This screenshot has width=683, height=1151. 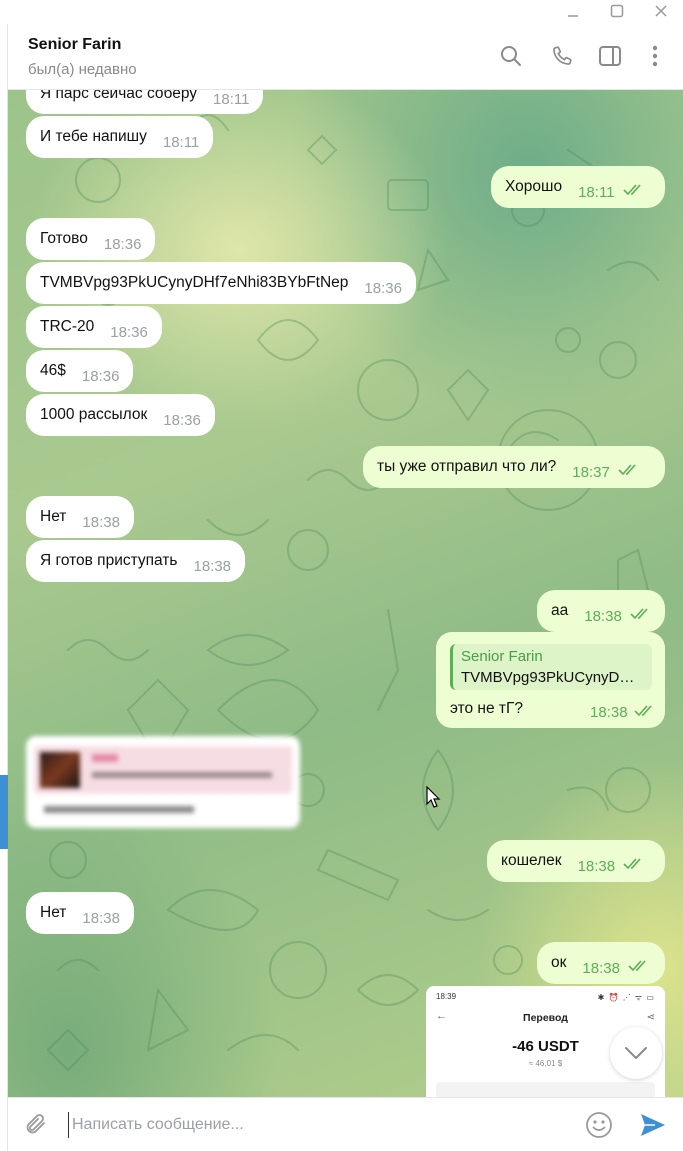 What do you see at coordinates (534, 186) in the screenshot?
I see `message-text: Хорошо` at bounding box center [534, 186].